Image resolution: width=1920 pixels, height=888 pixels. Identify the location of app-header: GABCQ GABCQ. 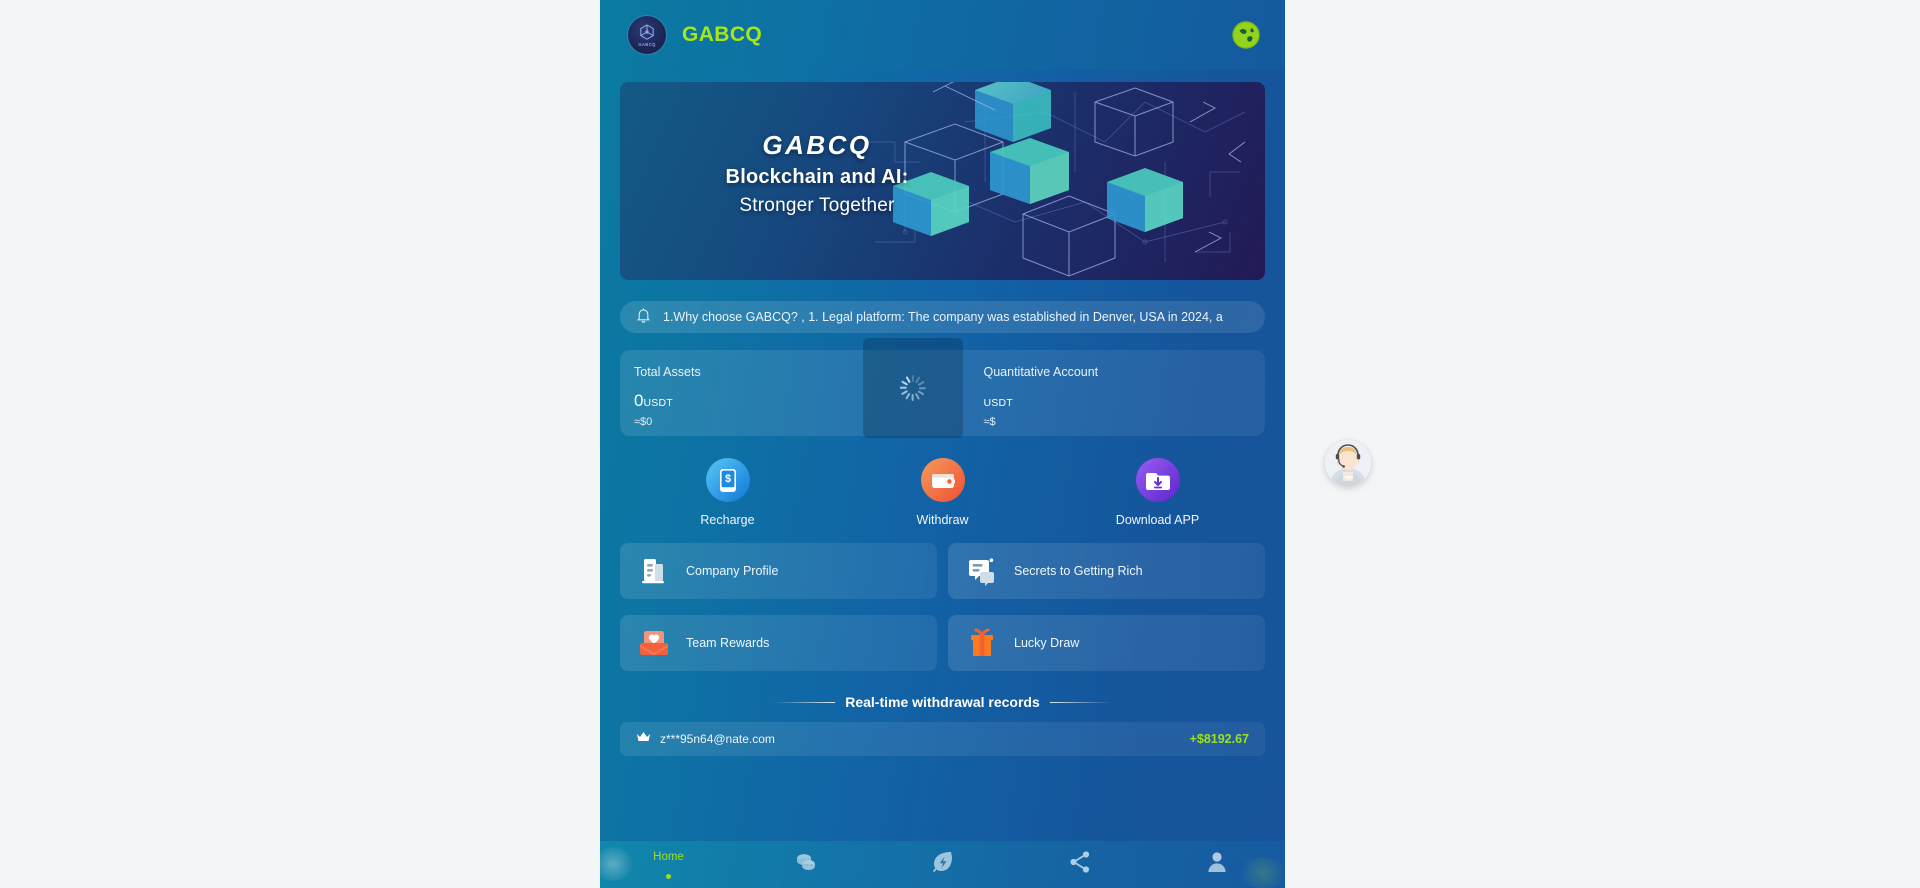
(942, 35).